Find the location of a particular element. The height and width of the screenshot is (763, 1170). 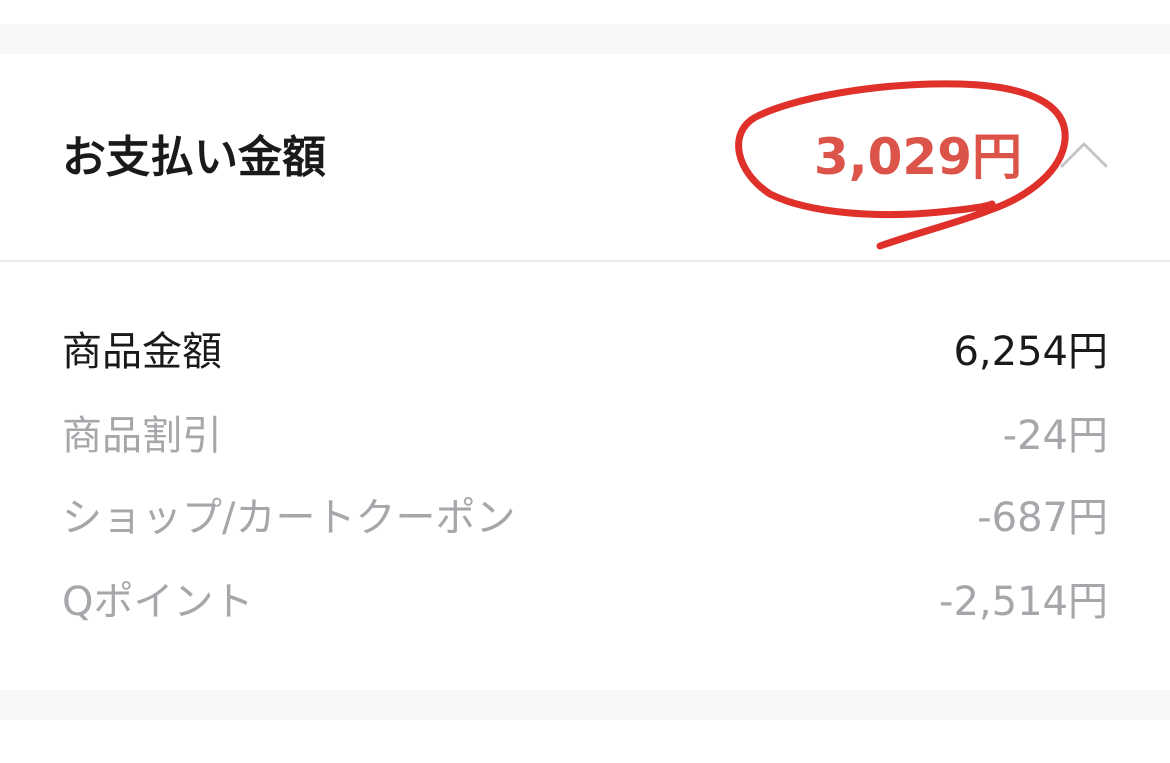

breakdown-row-product-amount: 商品金額 6,254円 is located at coordinates (585, 352).